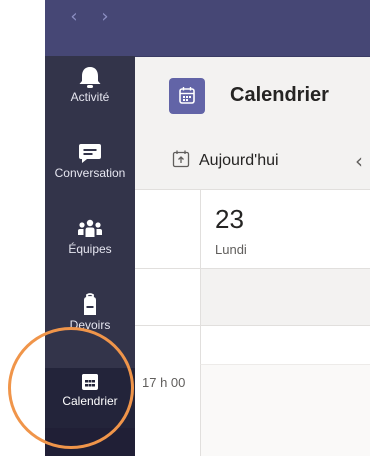  What do you see at coordinates (90, 442) in the screenshot?
I see `rail-bottom-strip` at bounding box center [90, 442].